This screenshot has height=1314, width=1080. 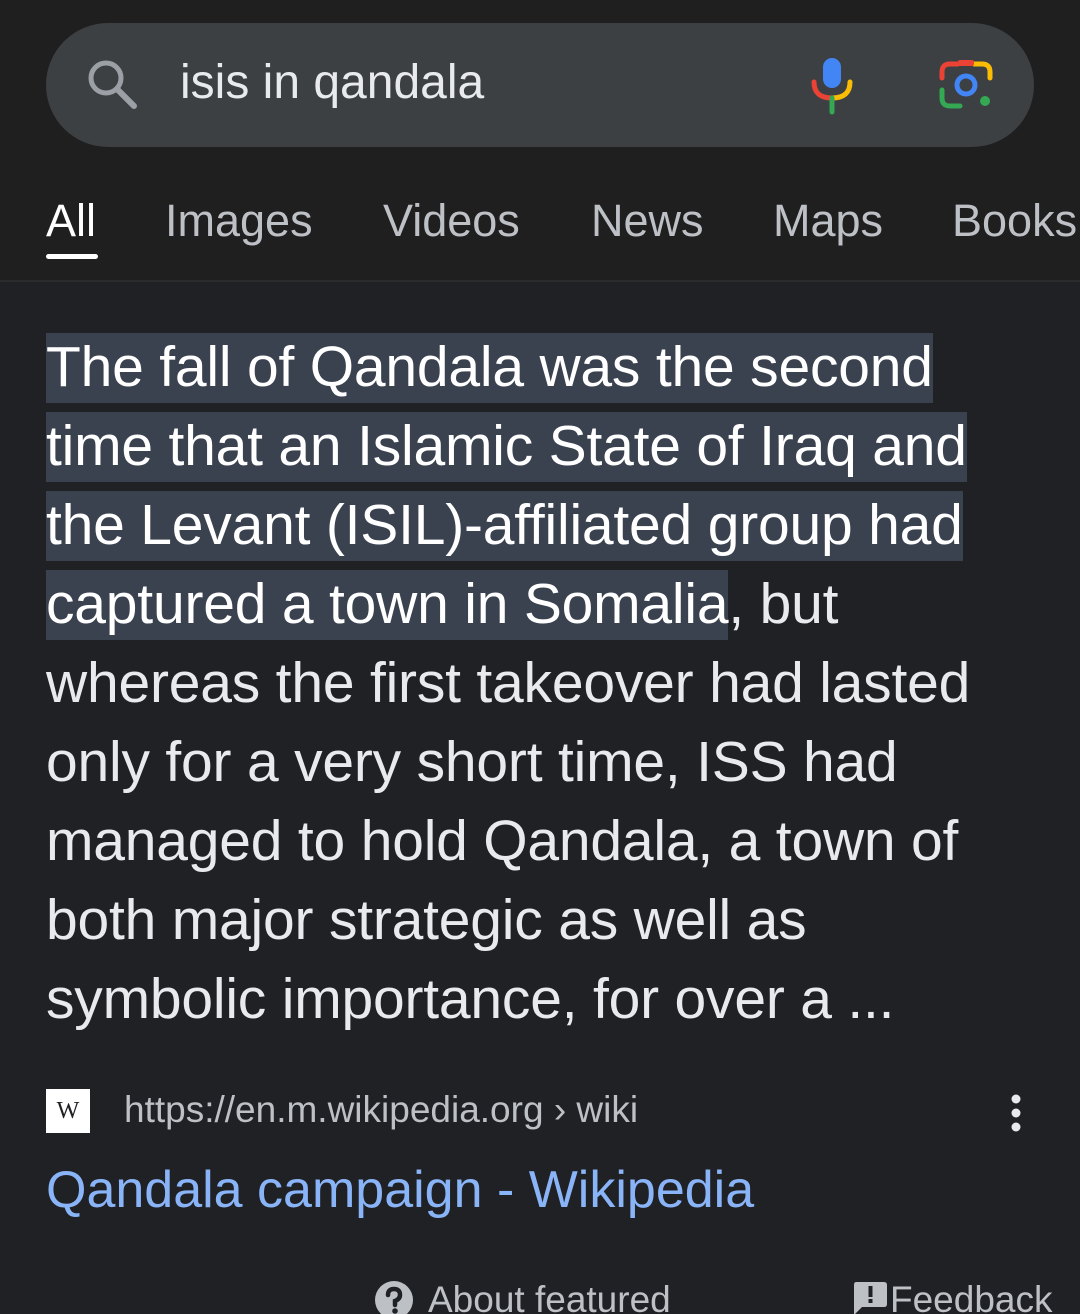 What do you see at coordinates (971, 1296) in the screenshot?
I see `feedback-label: Feedback` at bounding box center [971, 1296].